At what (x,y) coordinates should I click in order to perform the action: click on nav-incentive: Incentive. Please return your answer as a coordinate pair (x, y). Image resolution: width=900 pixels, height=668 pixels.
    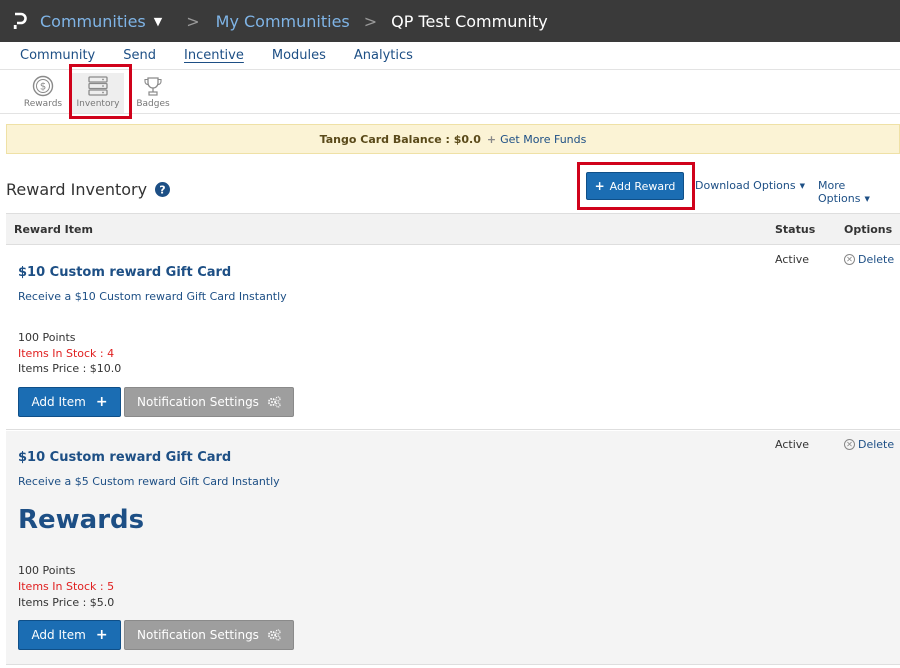
    Looking at the image, I should click on (214, 58).